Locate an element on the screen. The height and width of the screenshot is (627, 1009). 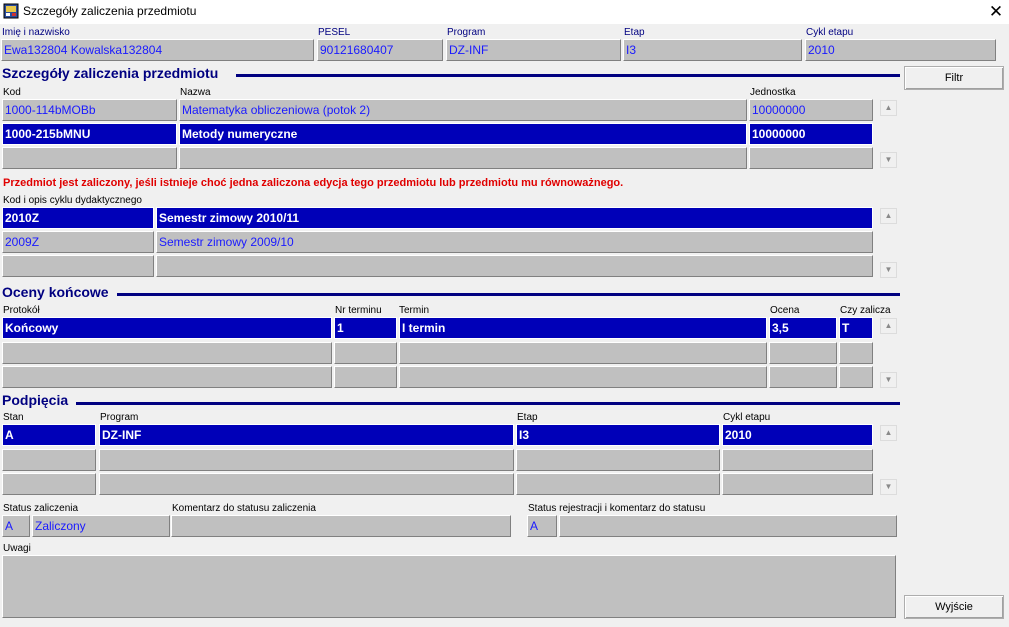
grade-row-1-termin: I termin is located at coordinates (583, 328).